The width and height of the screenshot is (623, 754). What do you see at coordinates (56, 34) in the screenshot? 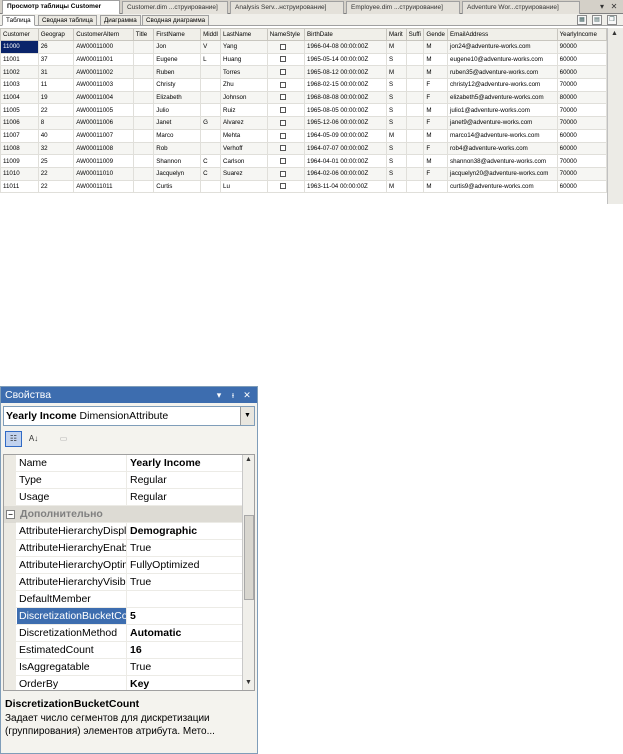
I see `column-header-geographykey: Geograp` at bounding box center [56, 34].